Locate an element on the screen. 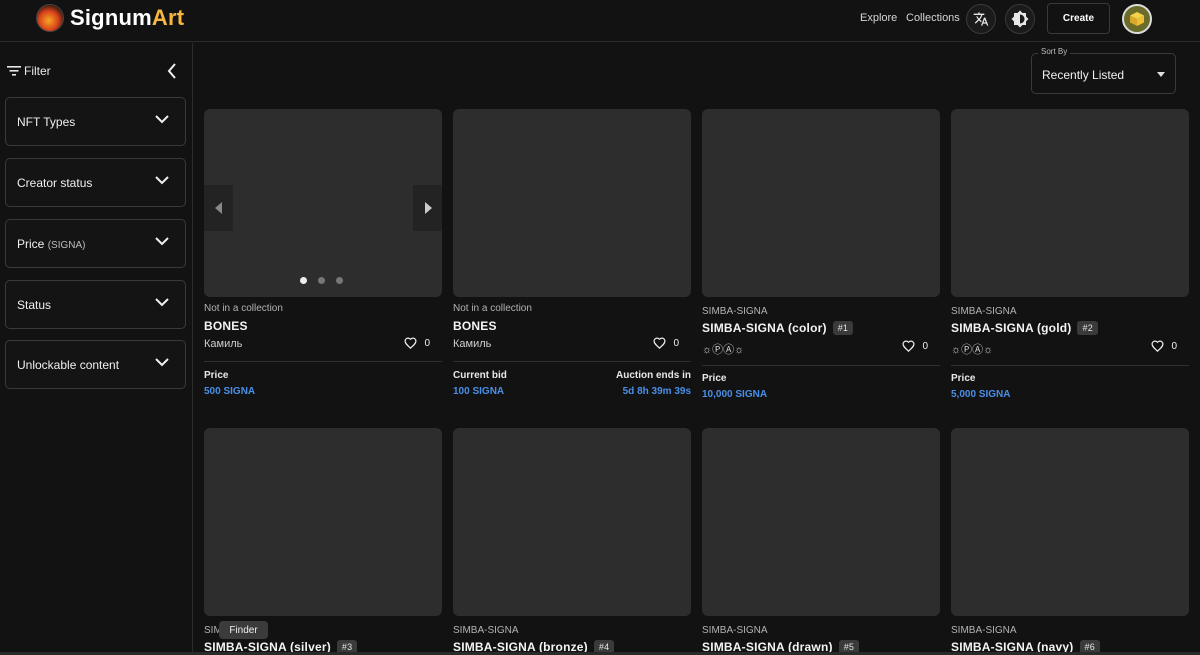 The width and height of the screenshot is (1200, 655). edition-badge: #2 is located at coordinates (1087, 328).